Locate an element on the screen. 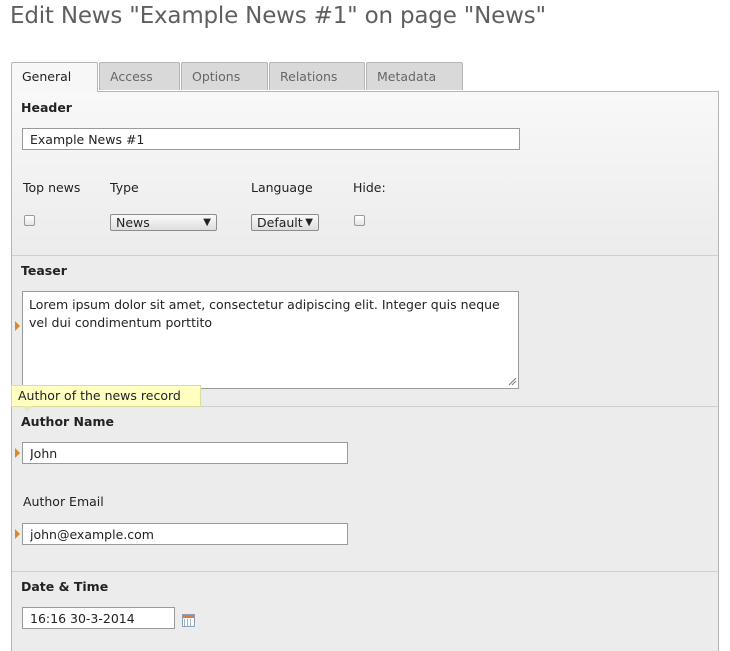 Image resolution: width=730 pixels, height=651 pixels. hide-label: Hide: is located at coordinates (369, 187).